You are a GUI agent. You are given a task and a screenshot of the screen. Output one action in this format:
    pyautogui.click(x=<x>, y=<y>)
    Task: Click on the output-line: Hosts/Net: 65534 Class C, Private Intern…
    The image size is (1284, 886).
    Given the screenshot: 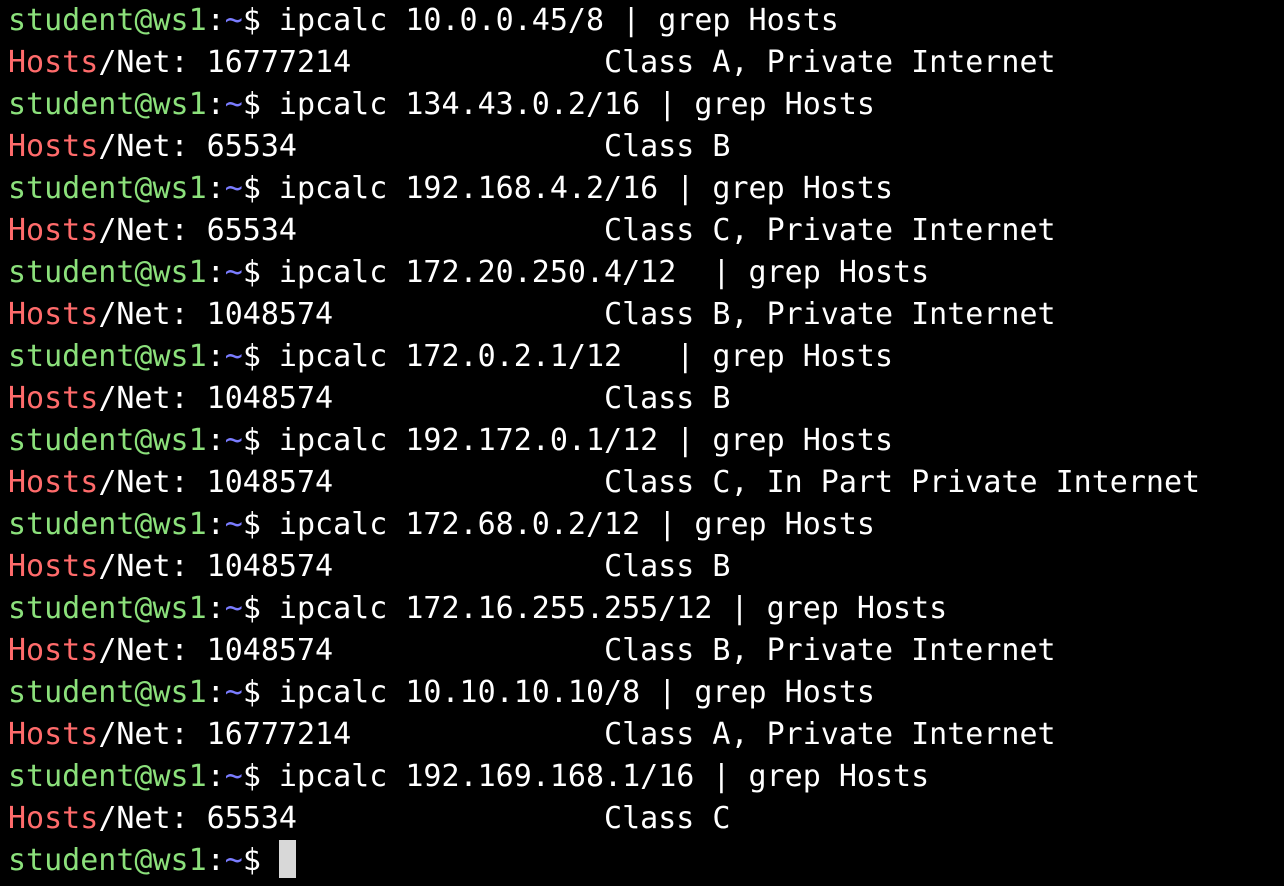 What is the action you would take?
    pyautogui.click(x=532, y=231)
    